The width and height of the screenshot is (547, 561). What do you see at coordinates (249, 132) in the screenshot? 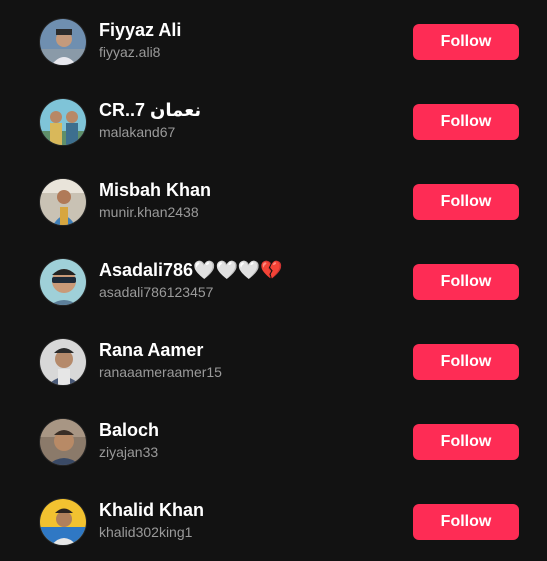
I see `user-handle: malakand67` at bounding box center [249, 132].